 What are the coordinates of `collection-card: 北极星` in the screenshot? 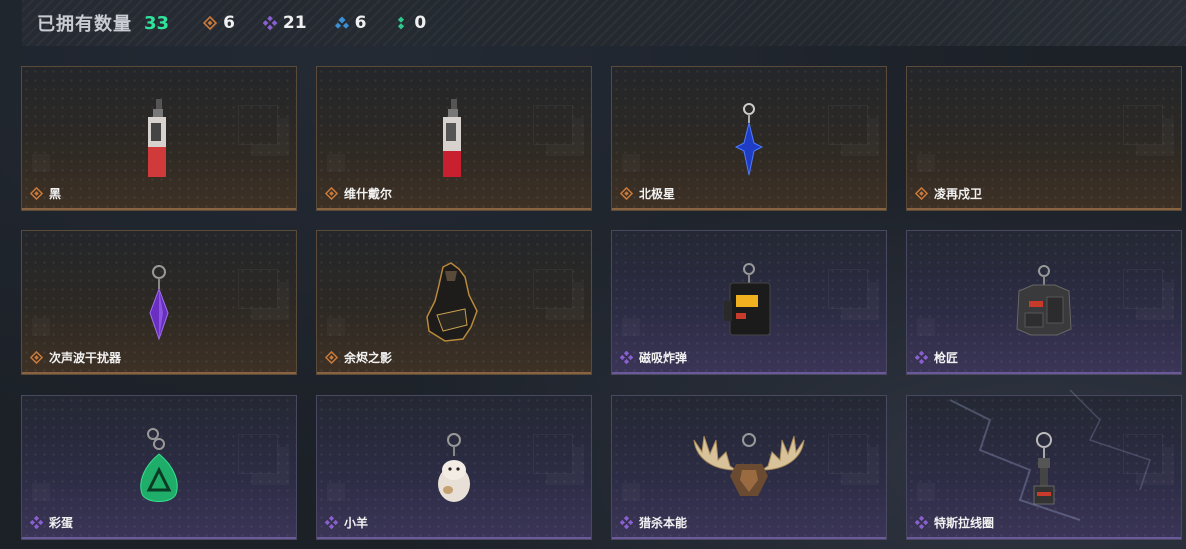 It's located at (749, 138).